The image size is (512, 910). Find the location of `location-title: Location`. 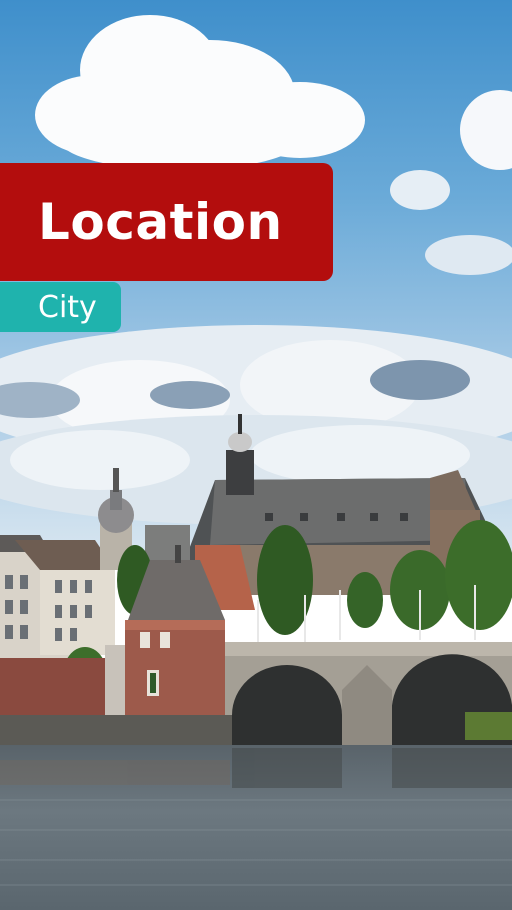

location-title: Location is located at coordinates (160, 222).